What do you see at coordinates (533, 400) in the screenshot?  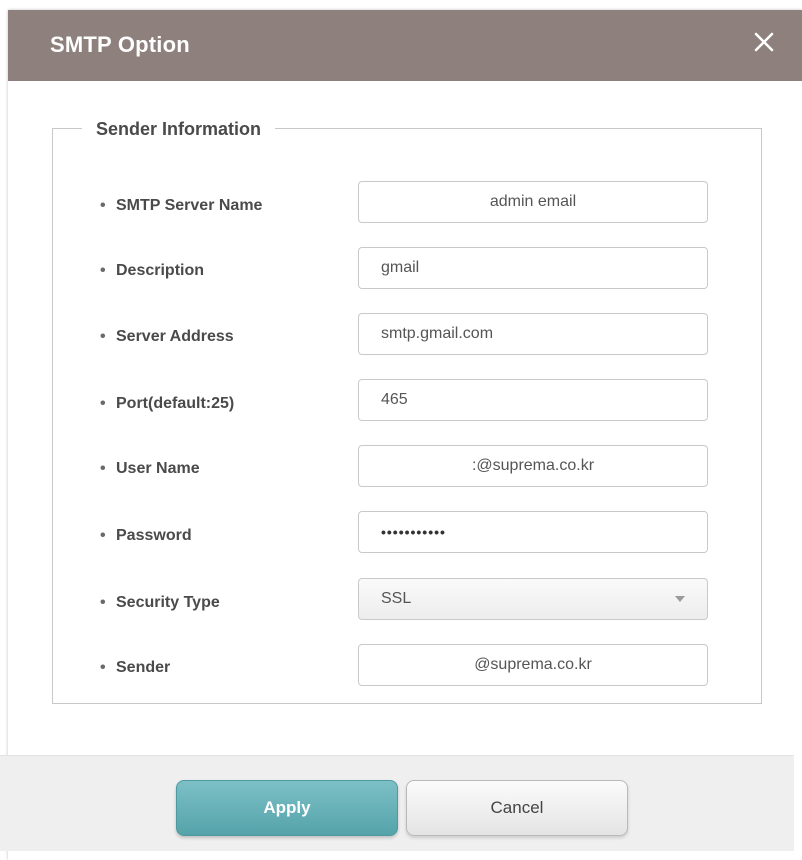 I see `port-input: 465` at bounding box center [533, 400].